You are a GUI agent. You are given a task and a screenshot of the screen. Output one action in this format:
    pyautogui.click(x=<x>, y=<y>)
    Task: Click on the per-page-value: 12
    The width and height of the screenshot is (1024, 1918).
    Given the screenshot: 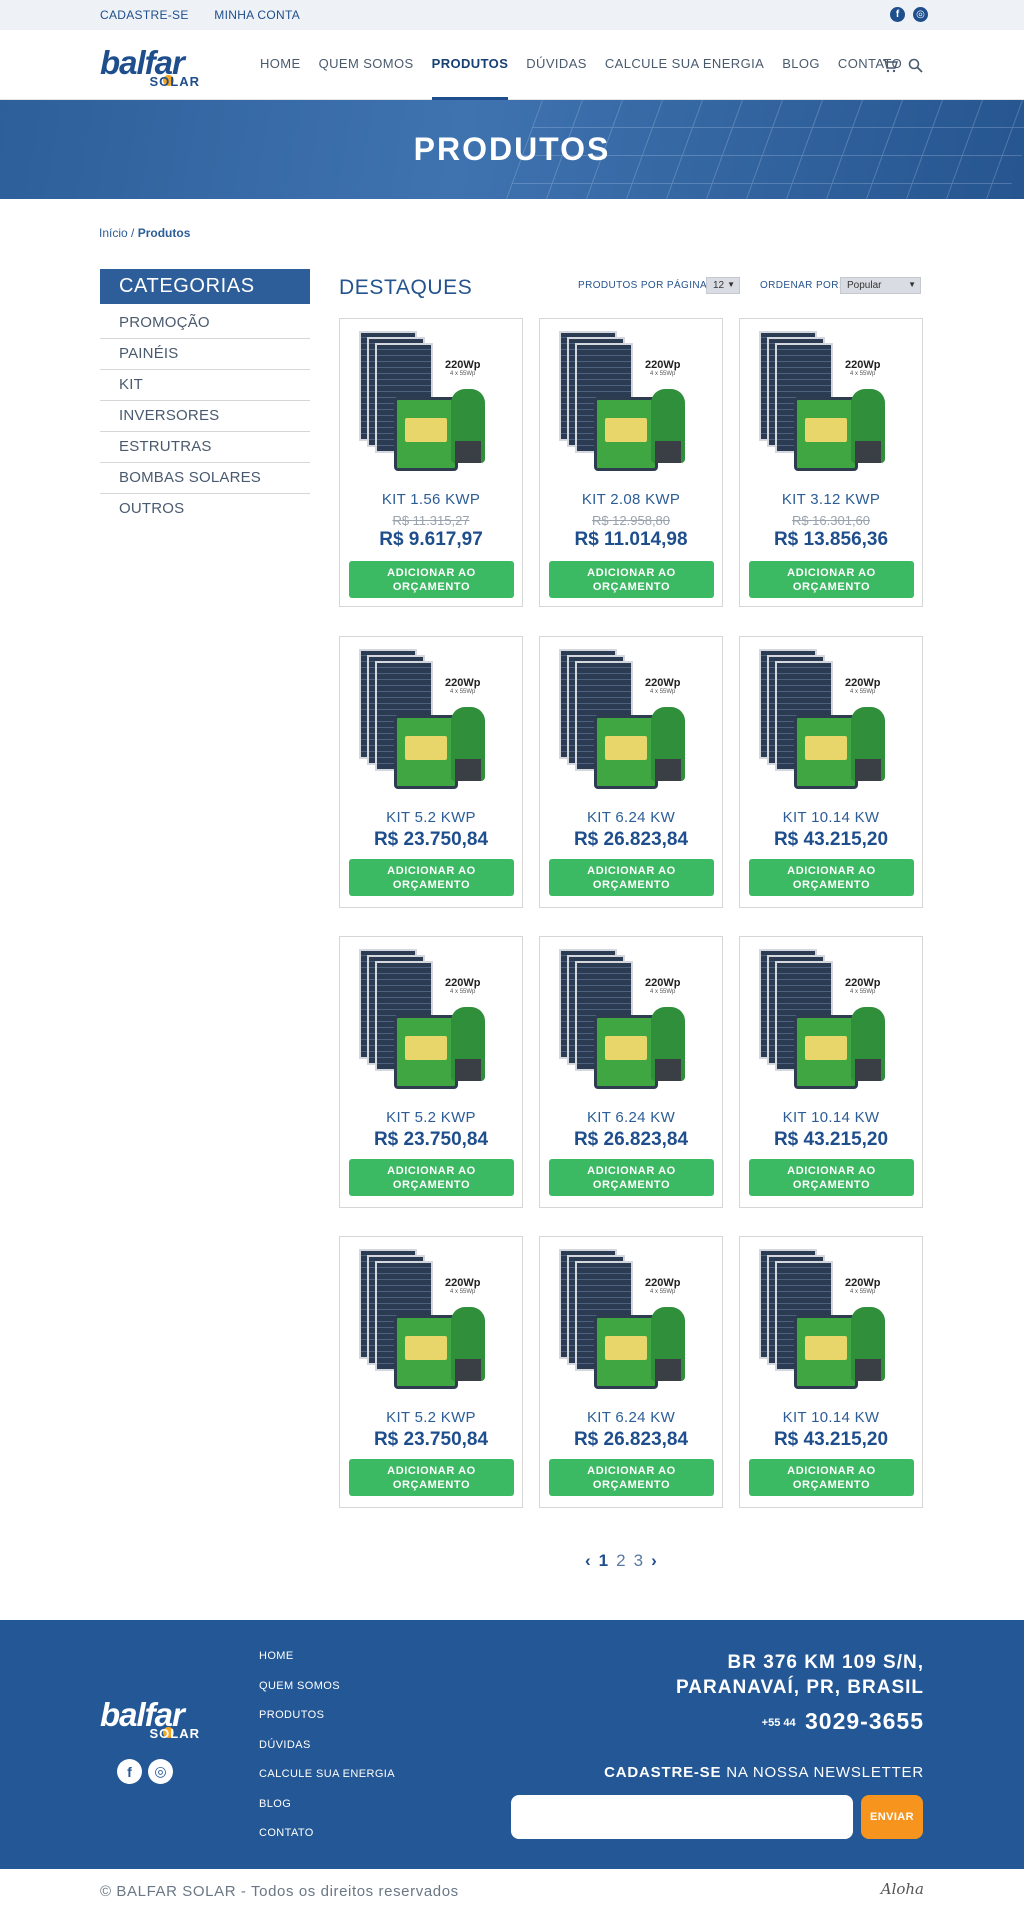 What is the action you would take?
    pyautogui.click(x=719, y=285)
    